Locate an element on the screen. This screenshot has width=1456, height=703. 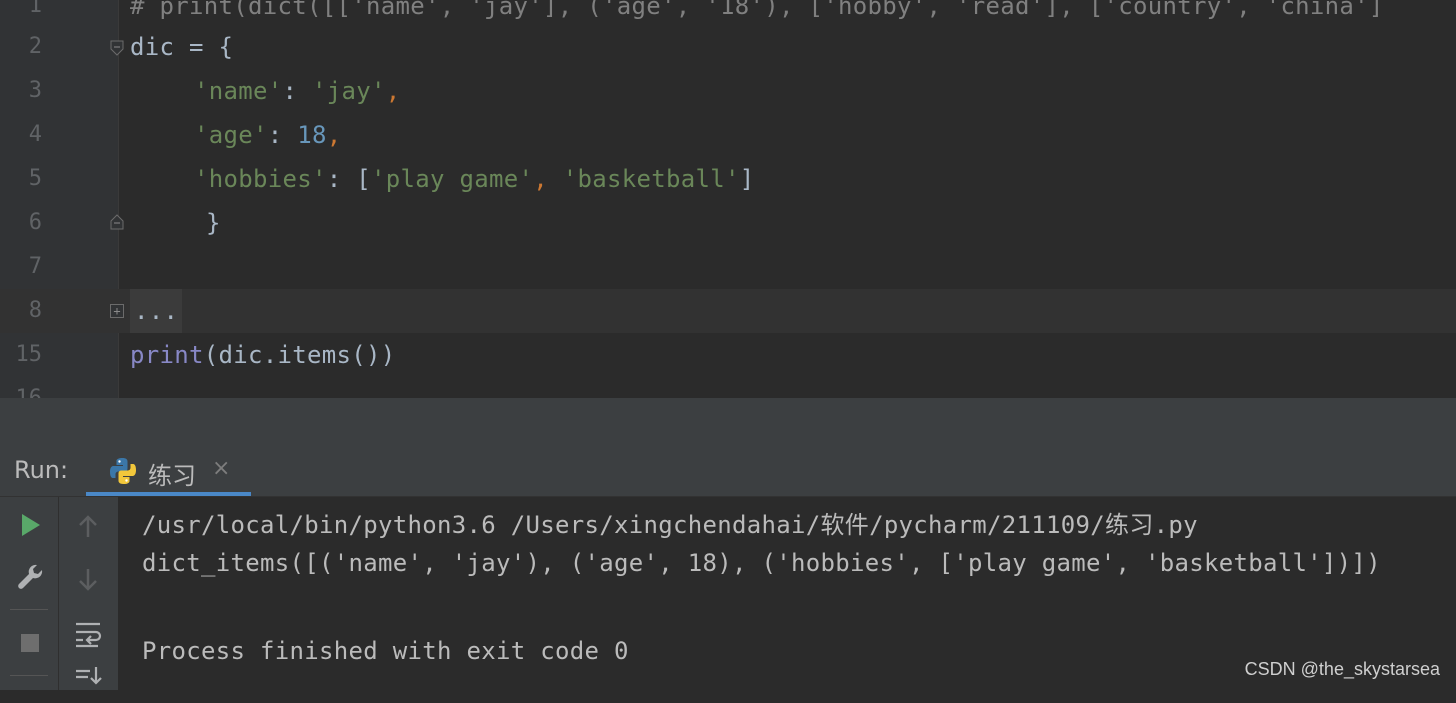
stop-icon is located at coordinates (30, 643).